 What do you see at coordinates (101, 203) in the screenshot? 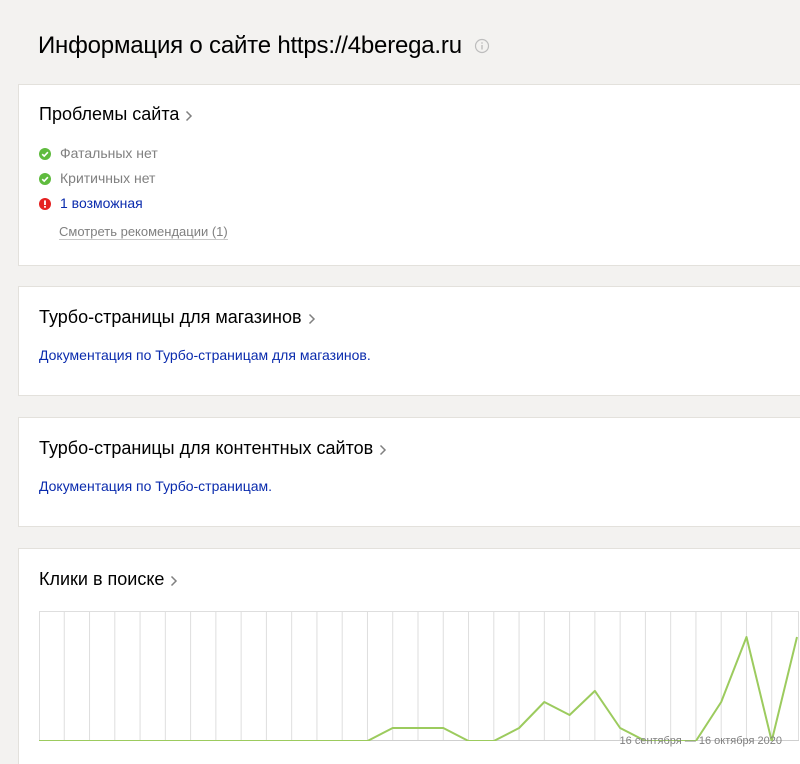
I see `possible-problems-link: 1 возможная` at bounding box center [101, 203].